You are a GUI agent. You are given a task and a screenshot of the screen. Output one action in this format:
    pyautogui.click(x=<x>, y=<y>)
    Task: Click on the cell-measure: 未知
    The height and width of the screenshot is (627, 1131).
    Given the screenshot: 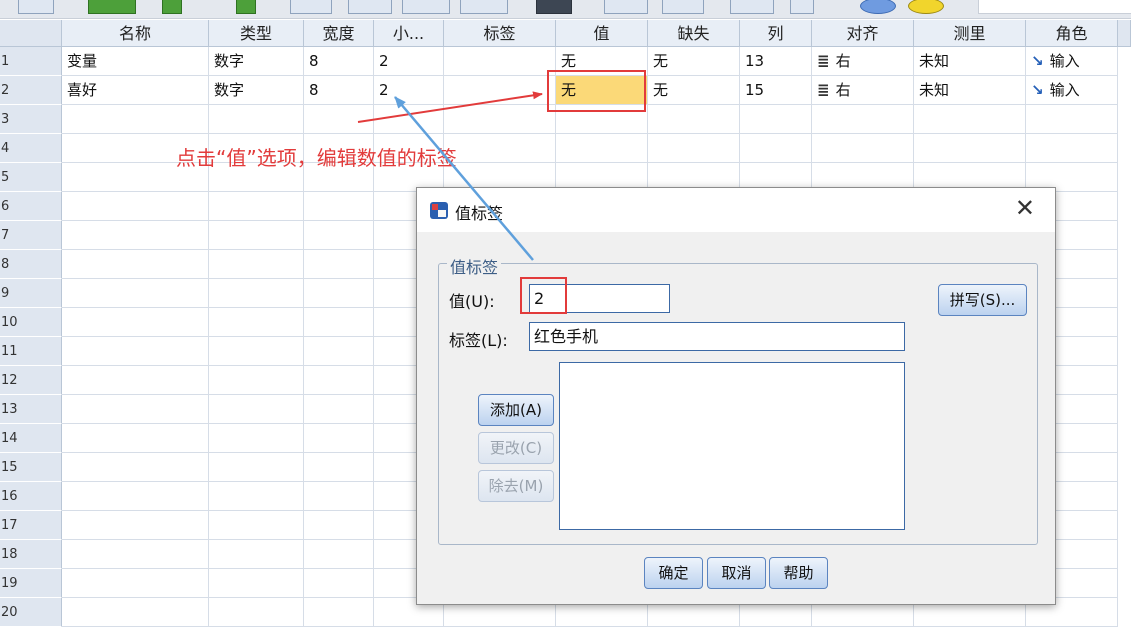 What is the action you would take?
    pyautogui.click(x=970, y=90)
    